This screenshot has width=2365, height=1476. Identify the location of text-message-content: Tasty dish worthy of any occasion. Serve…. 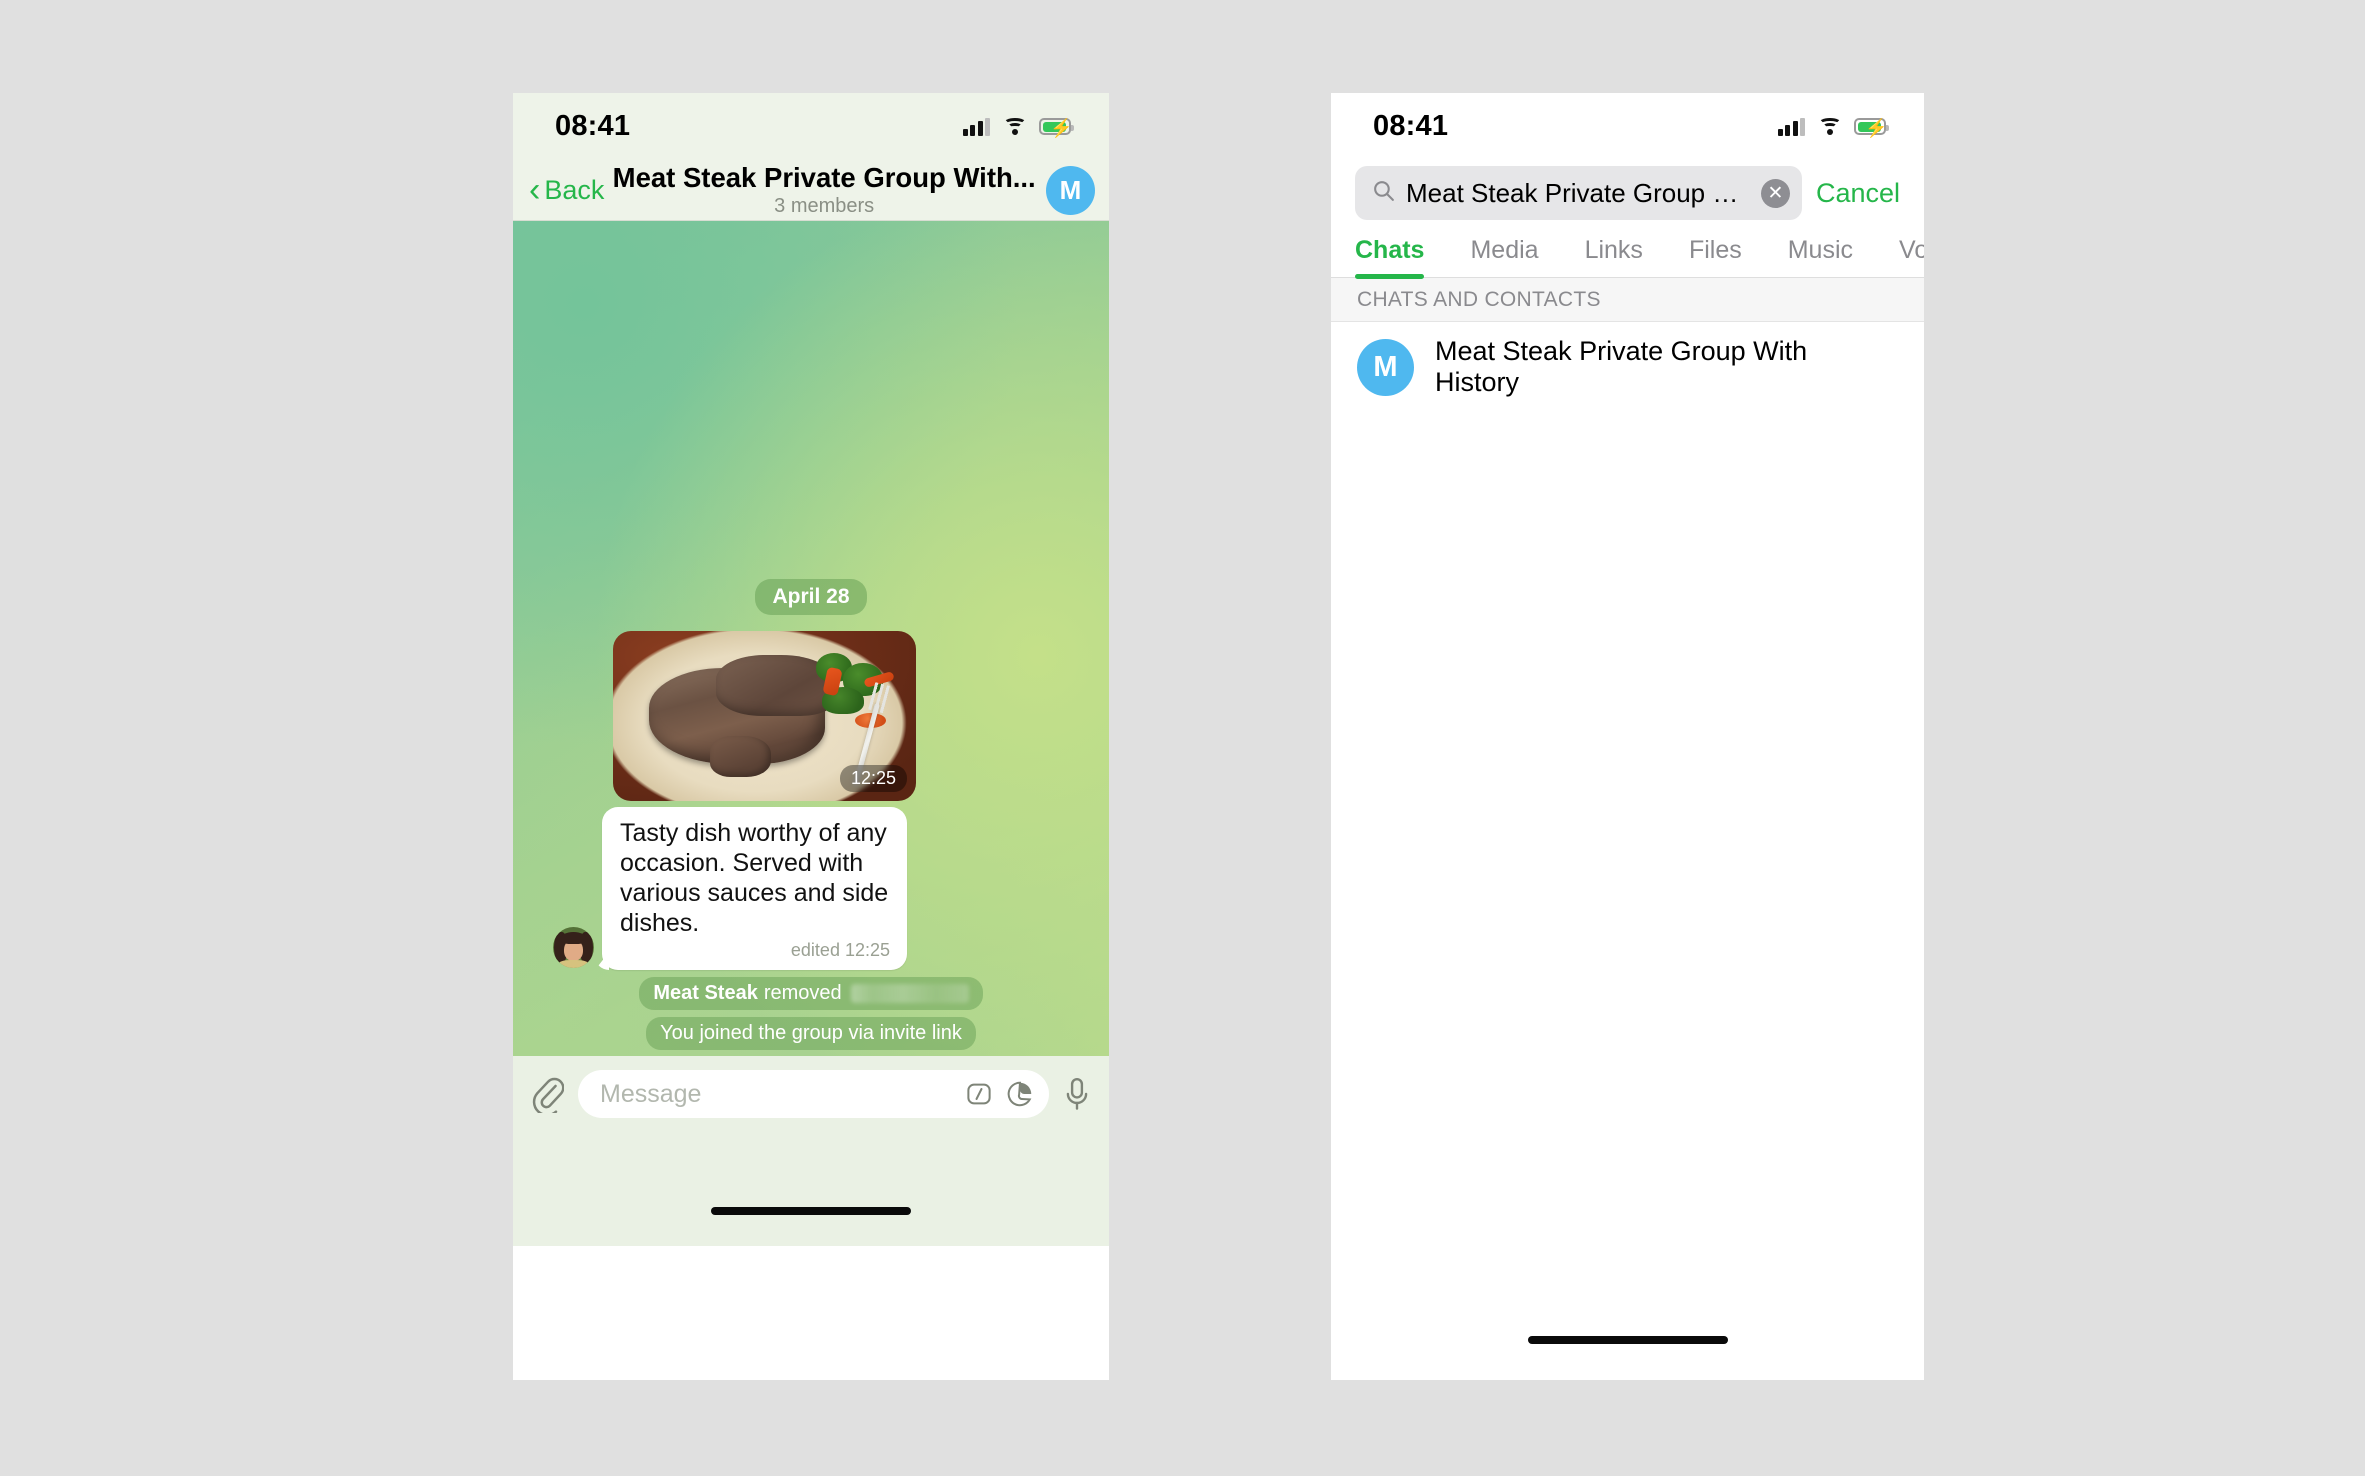
(754, 878).